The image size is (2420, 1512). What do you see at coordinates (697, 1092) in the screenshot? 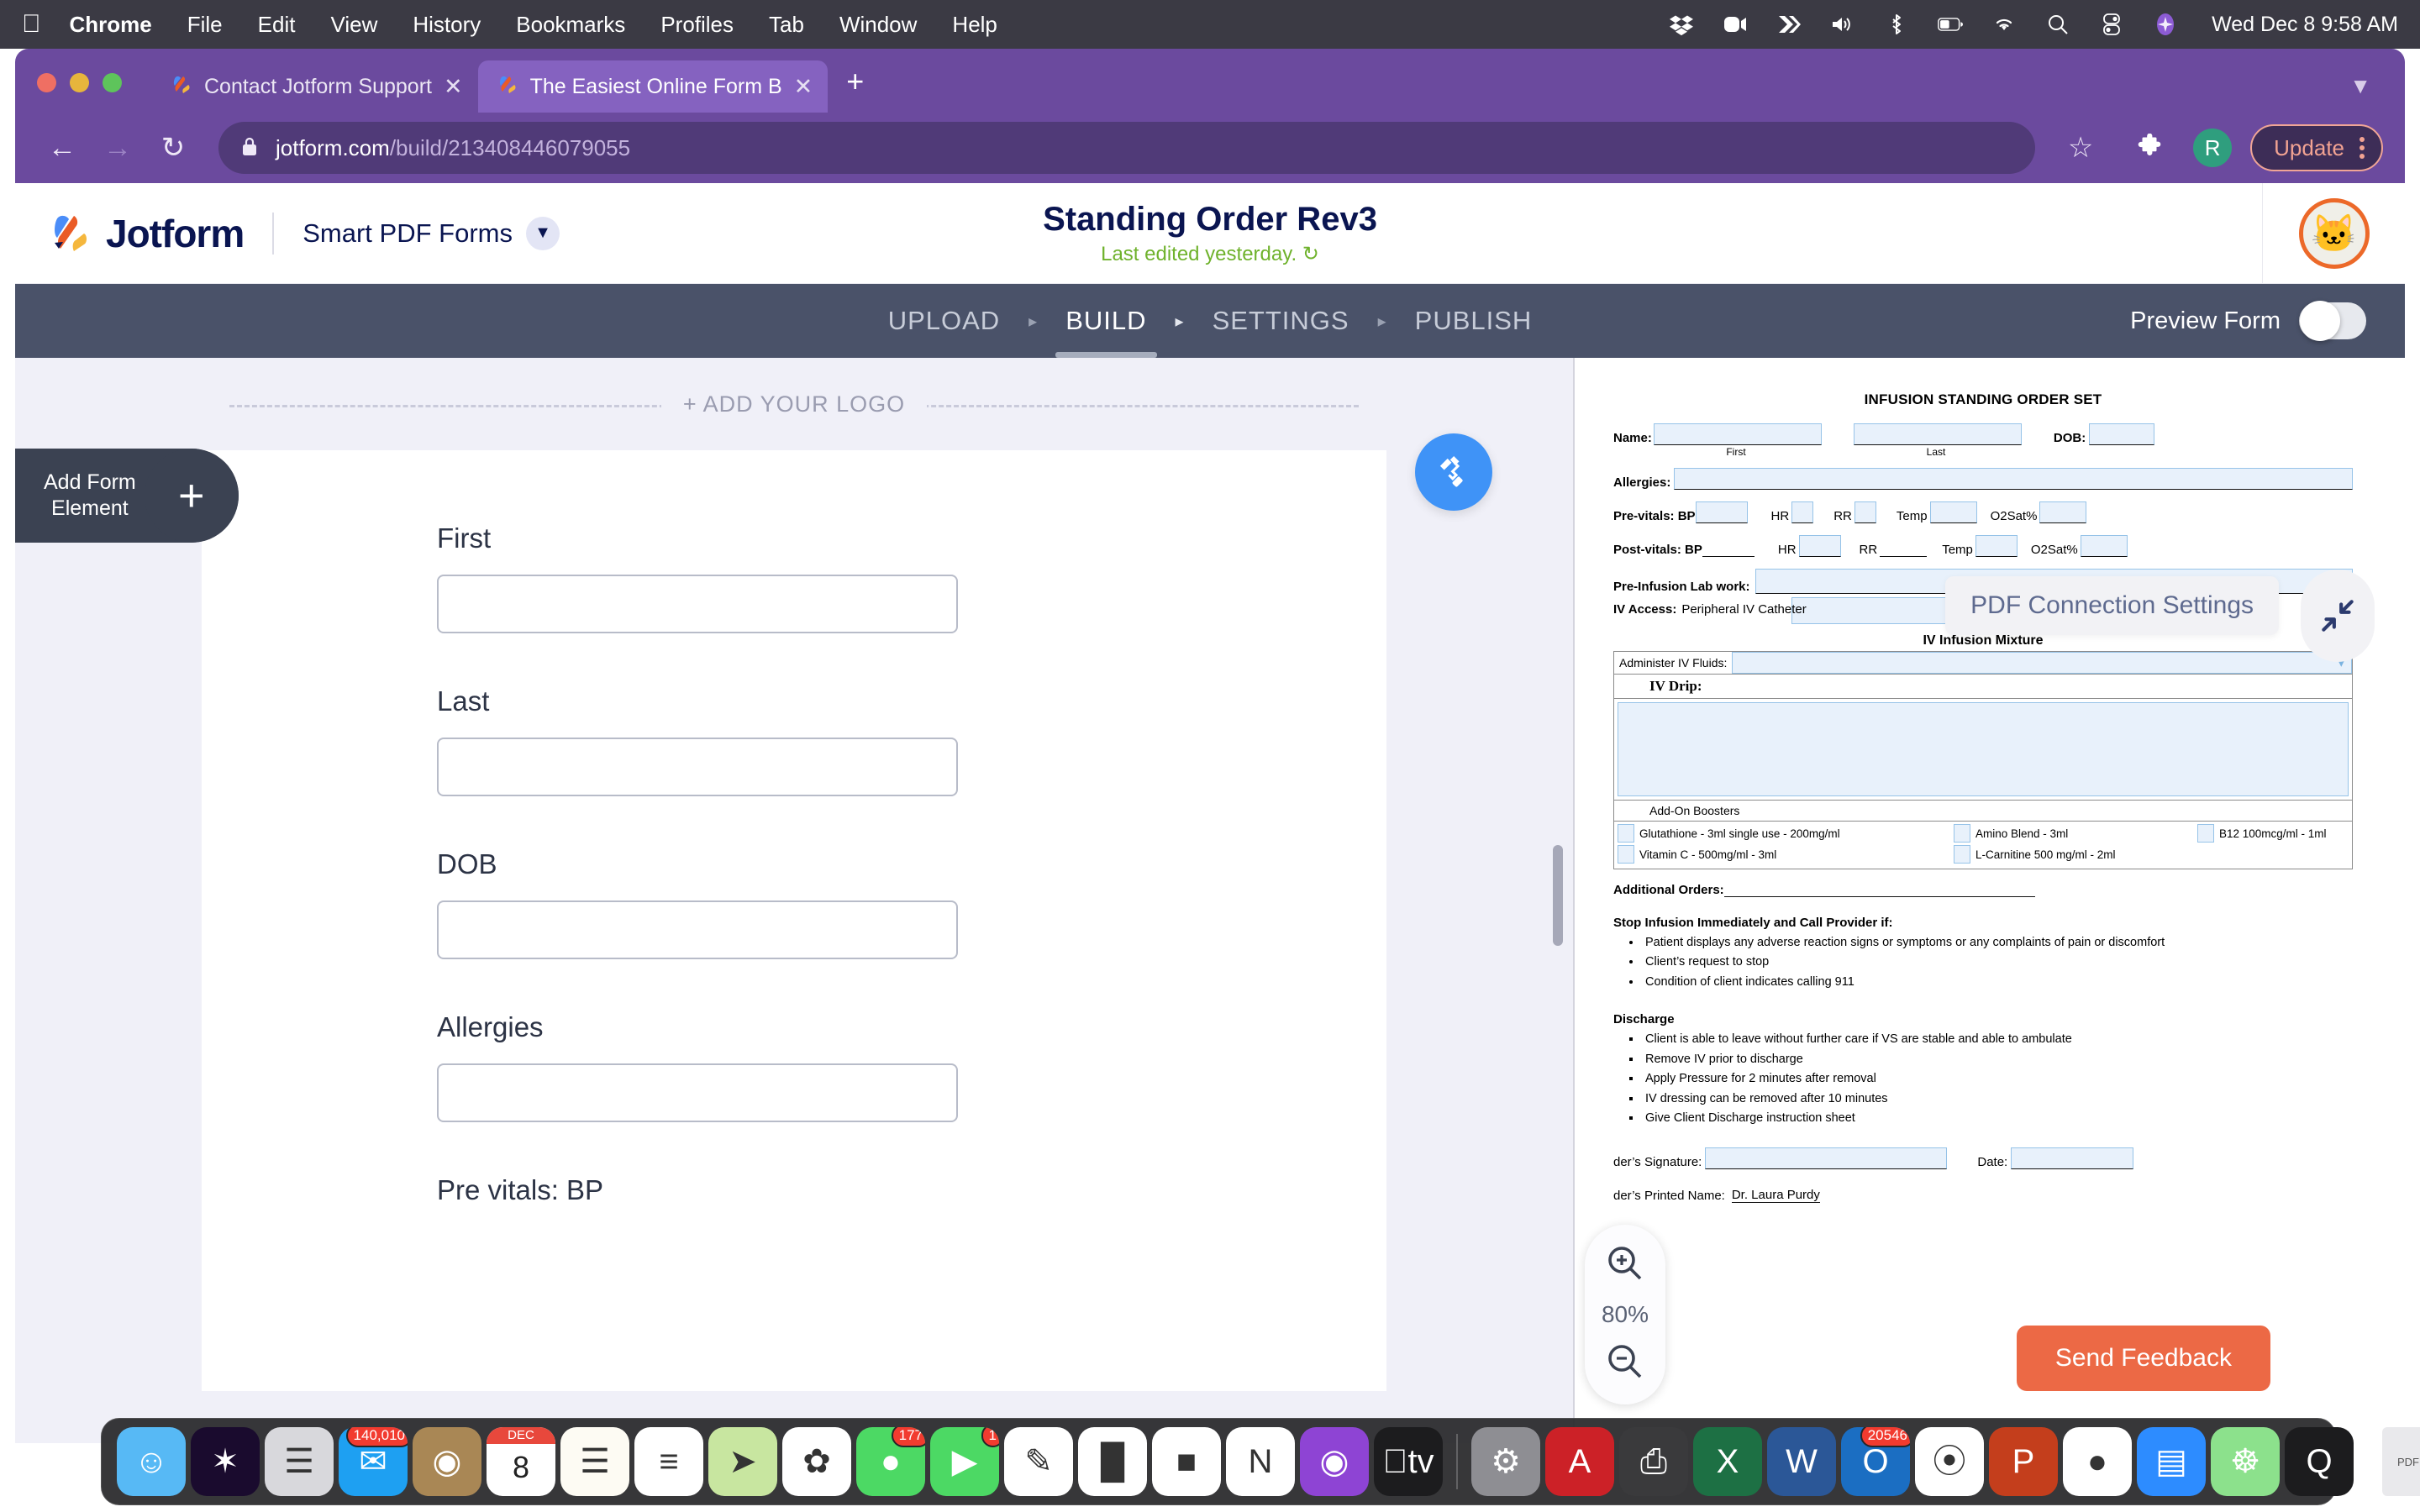
I see `allergies-input` at bounding box center [697, 1092].